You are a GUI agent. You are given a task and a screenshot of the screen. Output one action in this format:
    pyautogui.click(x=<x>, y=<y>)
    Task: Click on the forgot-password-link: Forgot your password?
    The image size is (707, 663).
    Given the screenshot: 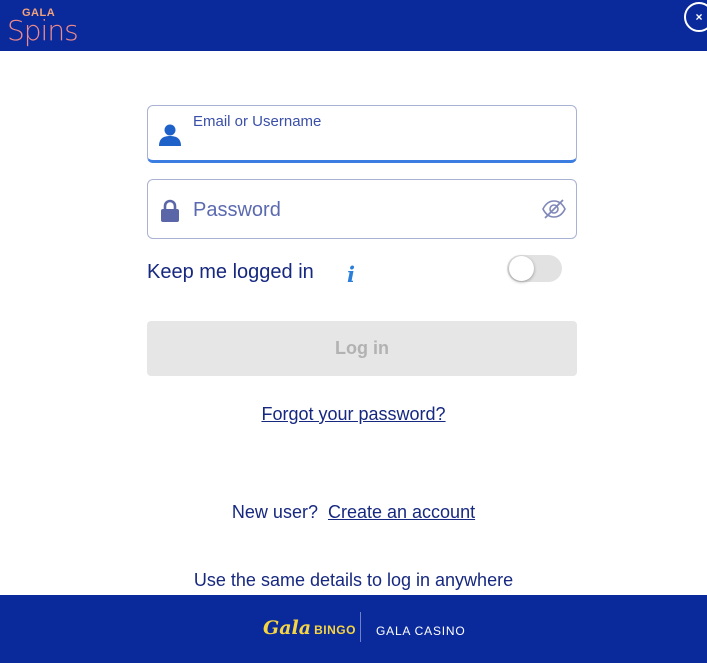 What is the action you would take?
    pyautogui.click(x=353, y=414)
    